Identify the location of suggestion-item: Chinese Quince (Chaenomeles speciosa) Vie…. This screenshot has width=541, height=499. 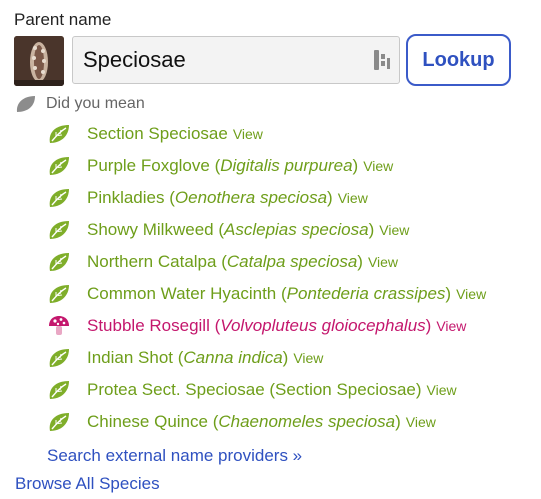
(266, 422).